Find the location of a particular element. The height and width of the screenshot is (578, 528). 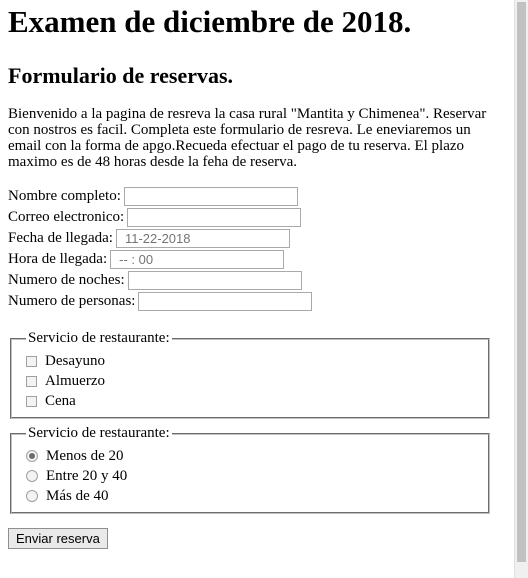

meal-service-legend: Servicio de restaurante: is located at coordinates (99, 338).